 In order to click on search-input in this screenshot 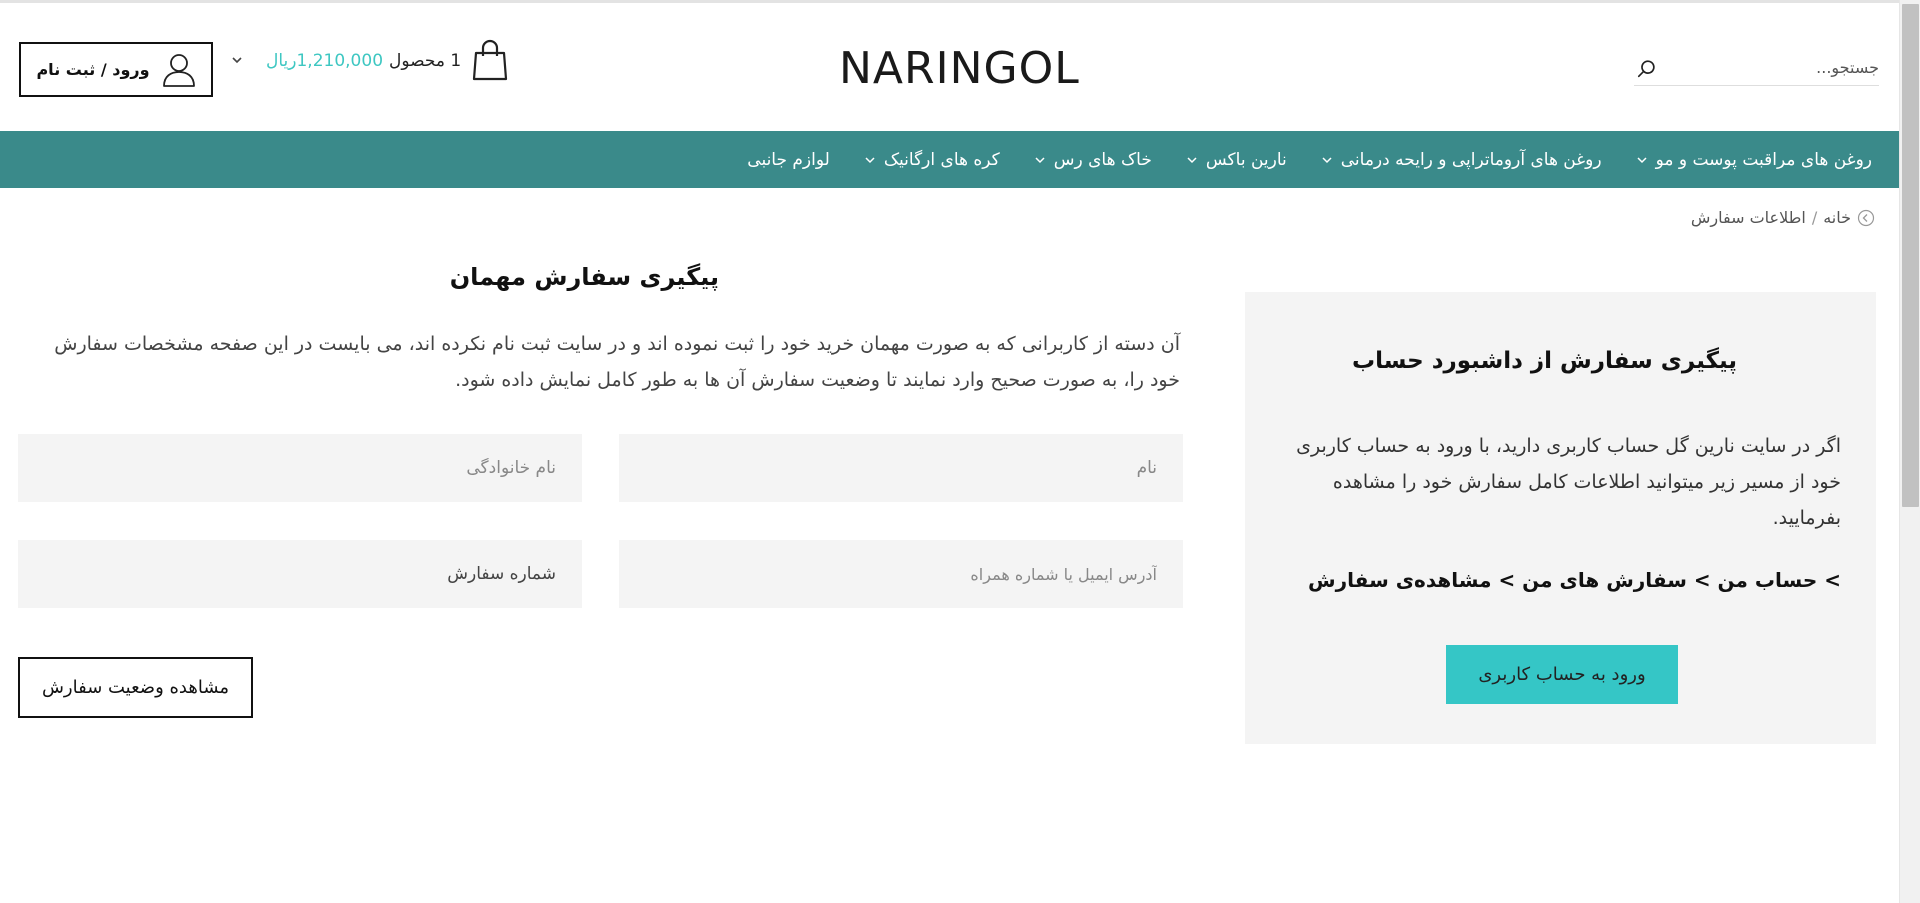, I will do `click(1771, 67)`.